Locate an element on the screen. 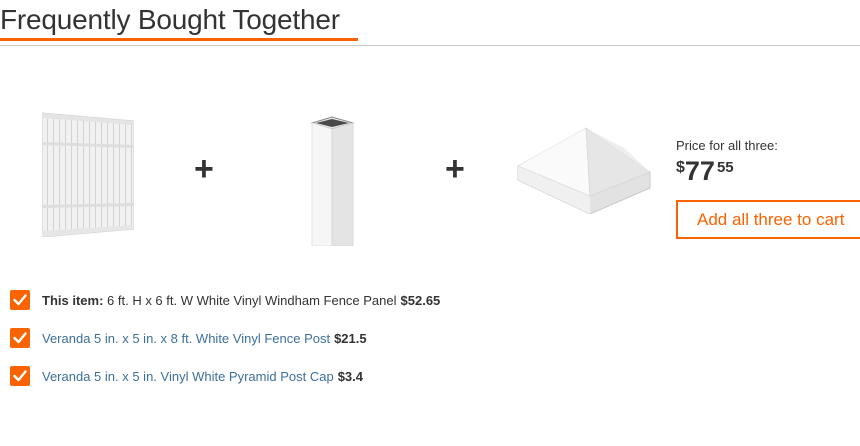  price-dollars: 77 is located at coordinates (699, 171).